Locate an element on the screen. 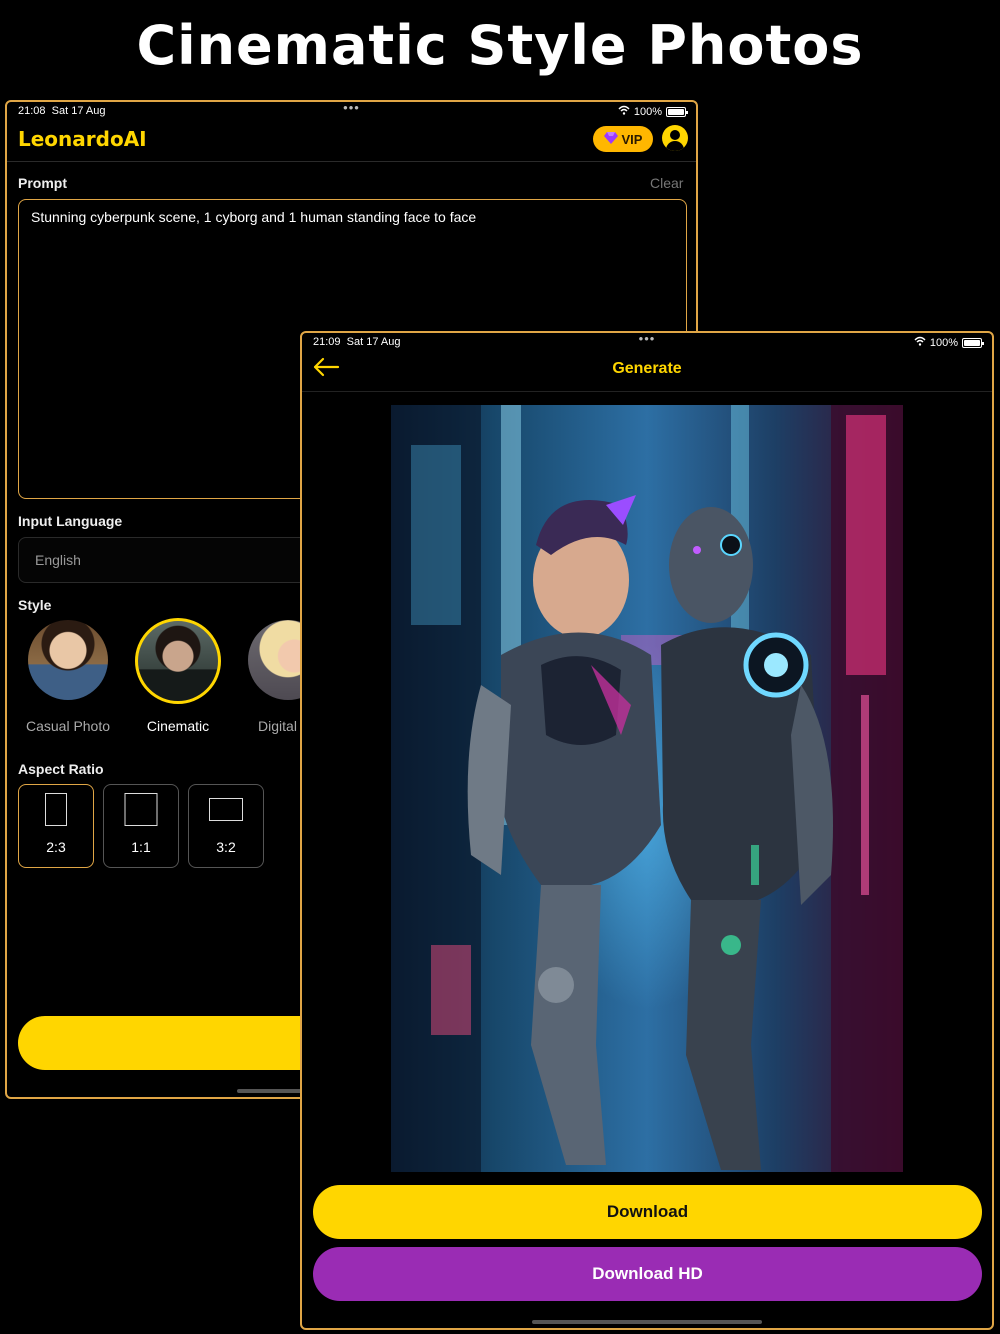 The height and width of the screenshot is (1334, 1000). ratio-label: 1:1 is located at coordinates (141, 847).